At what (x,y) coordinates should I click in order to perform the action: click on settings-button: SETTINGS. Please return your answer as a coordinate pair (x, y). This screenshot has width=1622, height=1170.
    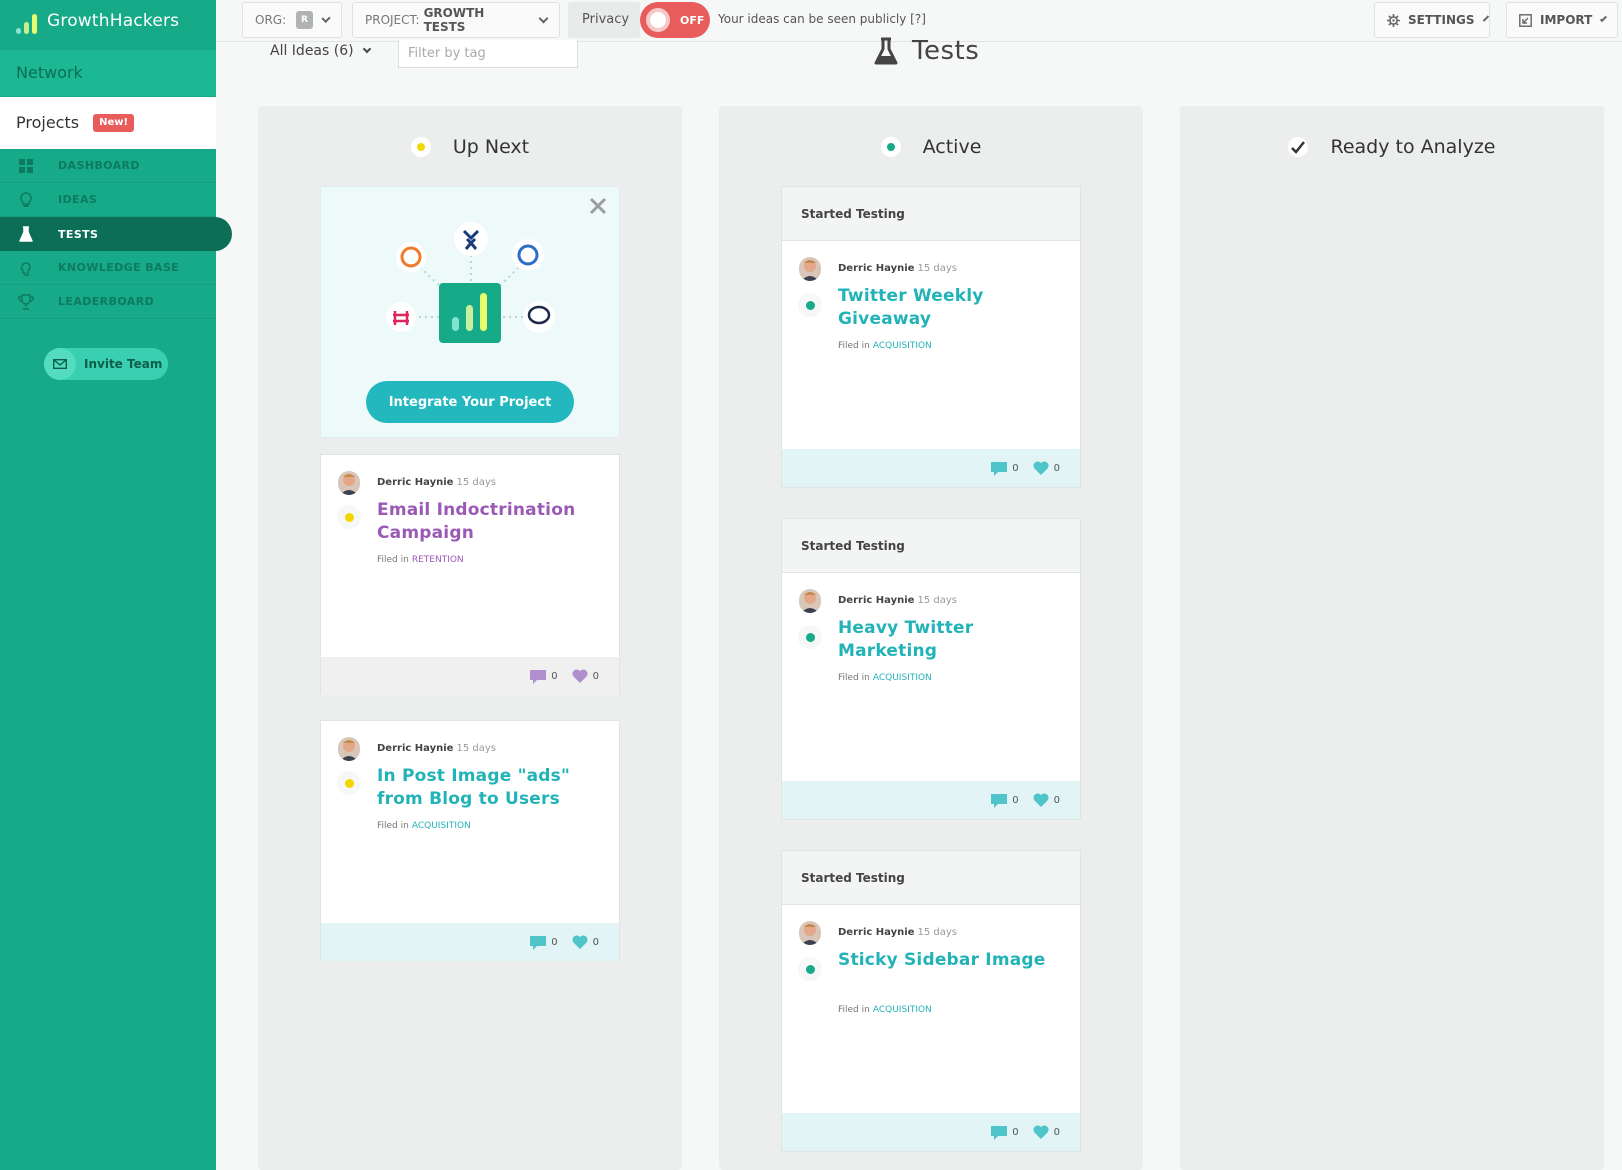
    Looking at the image, I should click on (1432, 20).